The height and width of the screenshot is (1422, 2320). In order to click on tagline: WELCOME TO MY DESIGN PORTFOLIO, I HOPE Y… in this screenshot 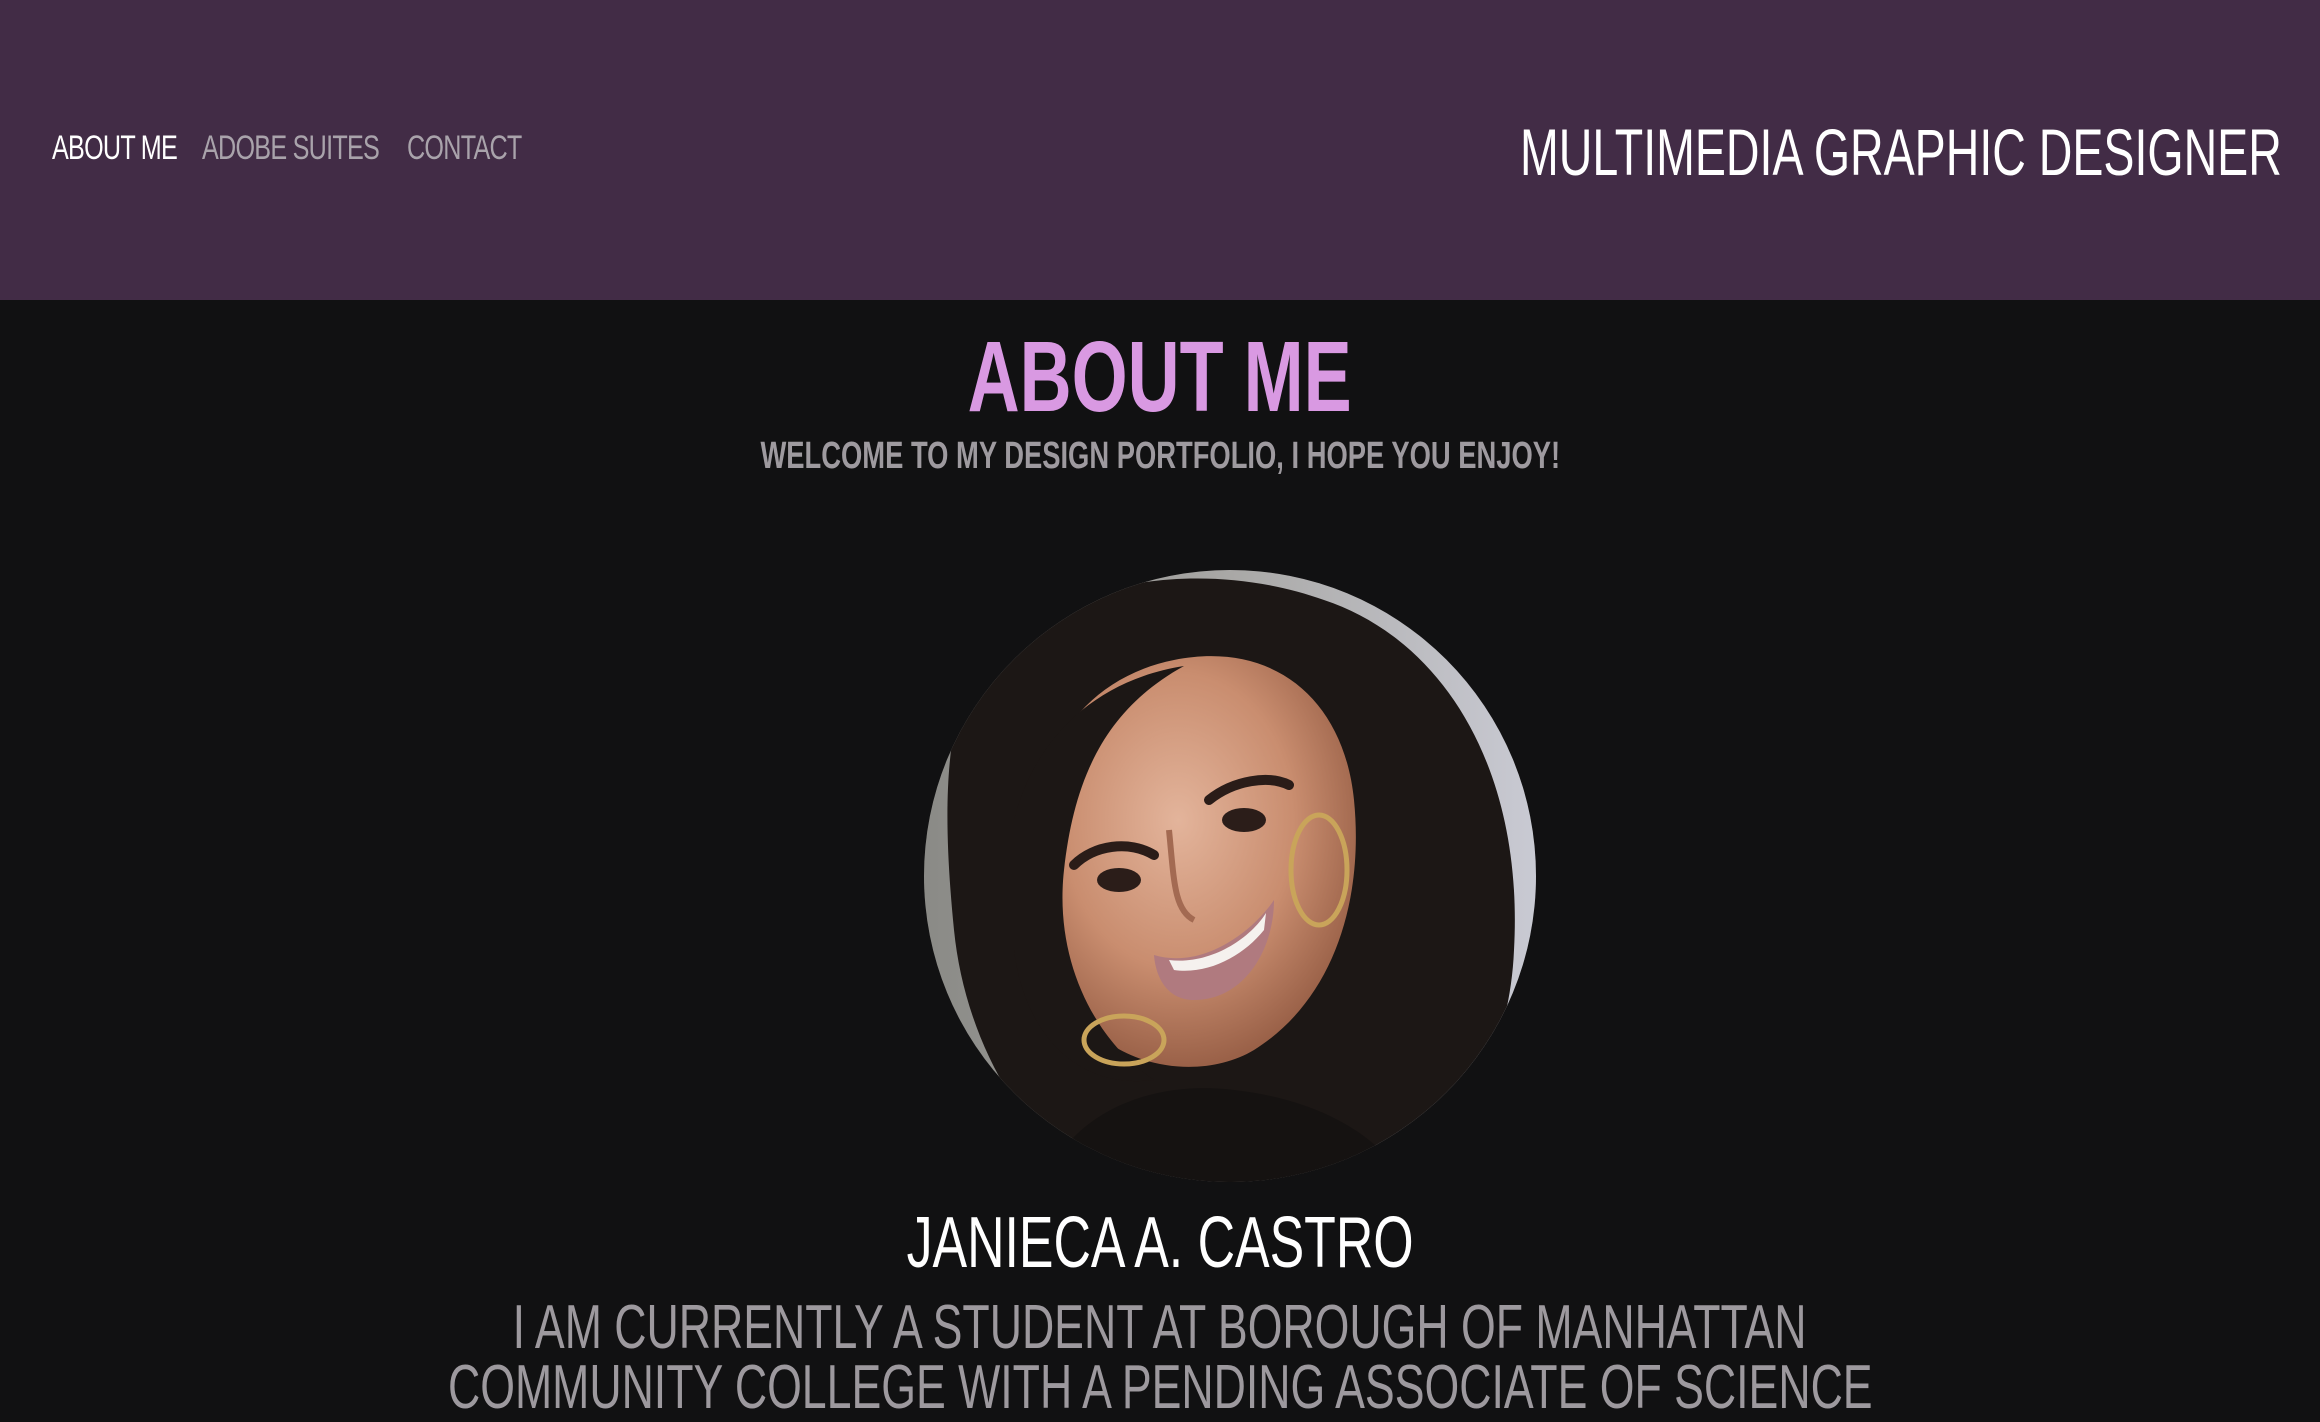, I will do `click(1160, 456)`.